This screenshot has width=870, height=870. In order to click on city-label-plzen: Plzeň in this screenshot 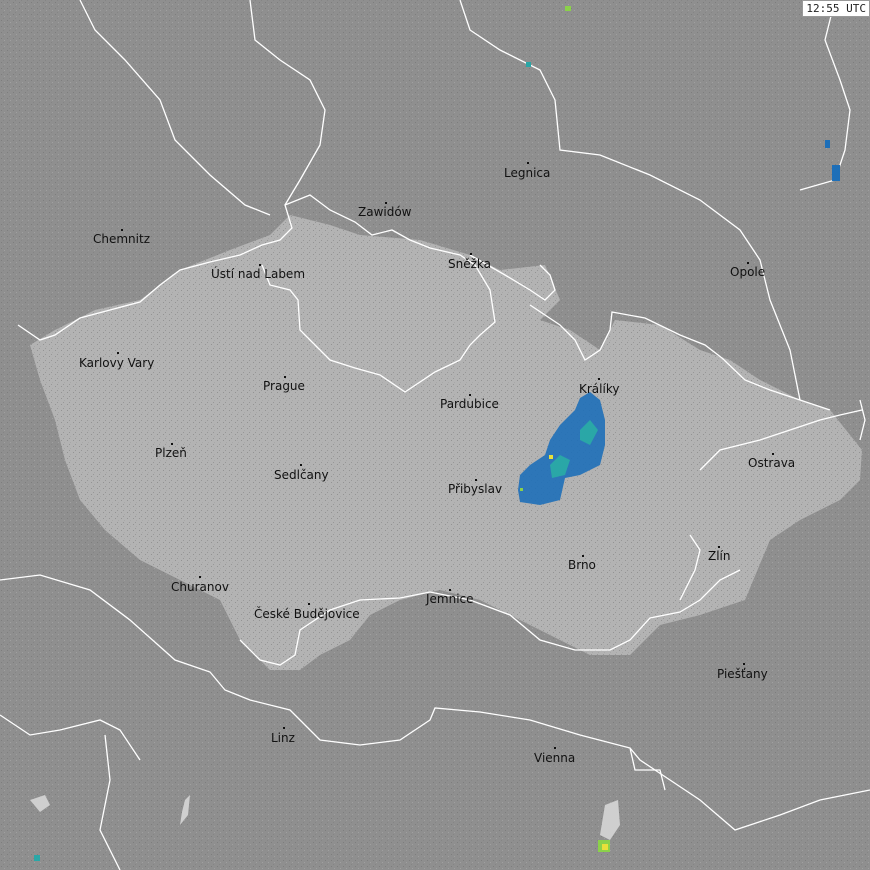, I will do `click(171, 453)`.